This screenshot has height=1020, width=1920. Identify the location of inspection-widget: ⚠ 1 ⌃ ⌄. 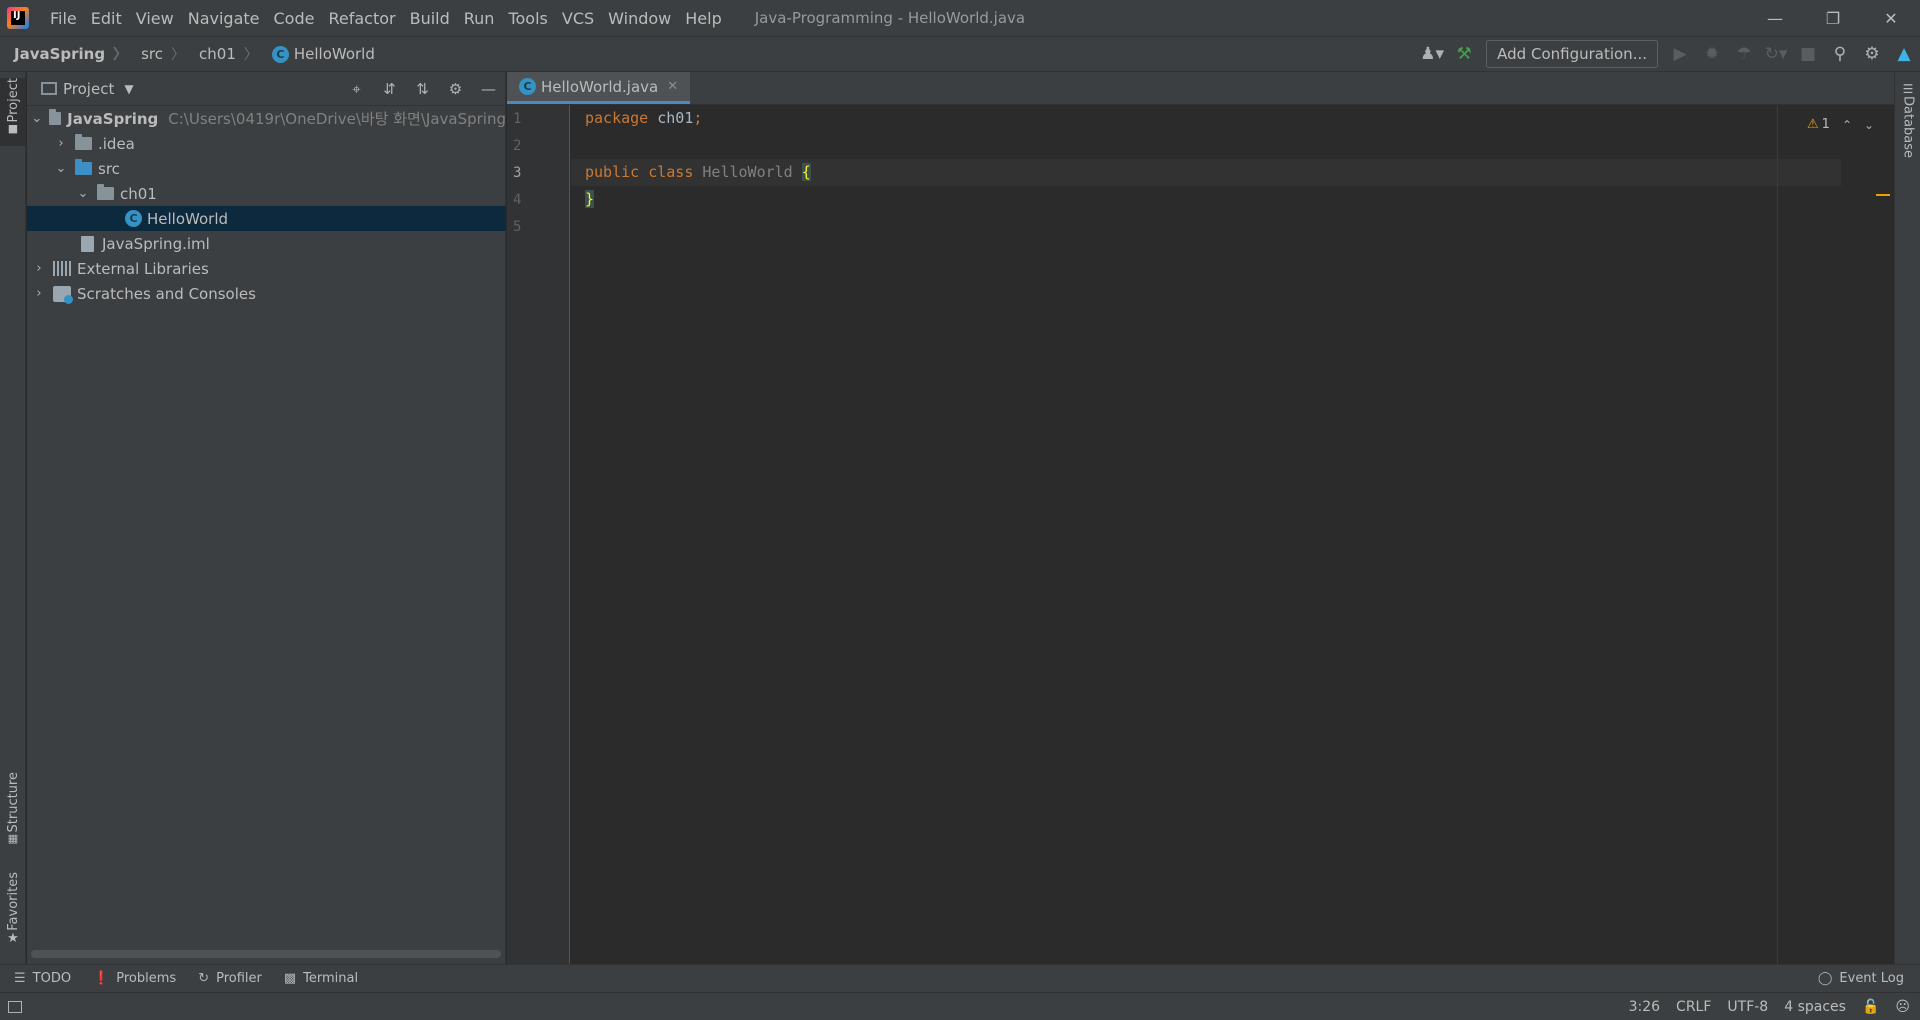
(1840, 124).